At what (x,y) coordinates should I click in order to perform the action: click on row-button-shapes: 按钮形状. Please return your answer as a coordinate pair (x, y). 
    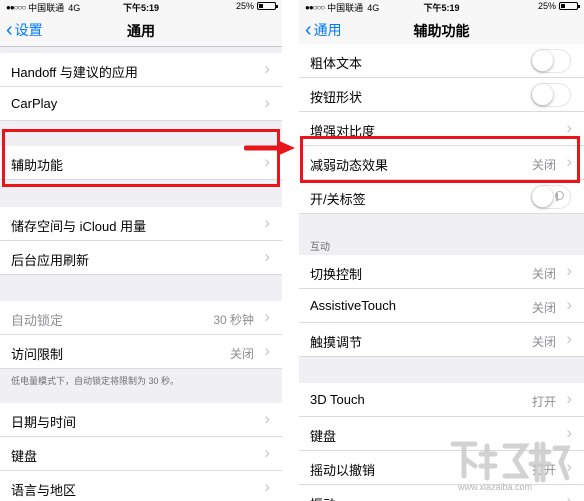
    Looking at the image, I should click on (441, 95).